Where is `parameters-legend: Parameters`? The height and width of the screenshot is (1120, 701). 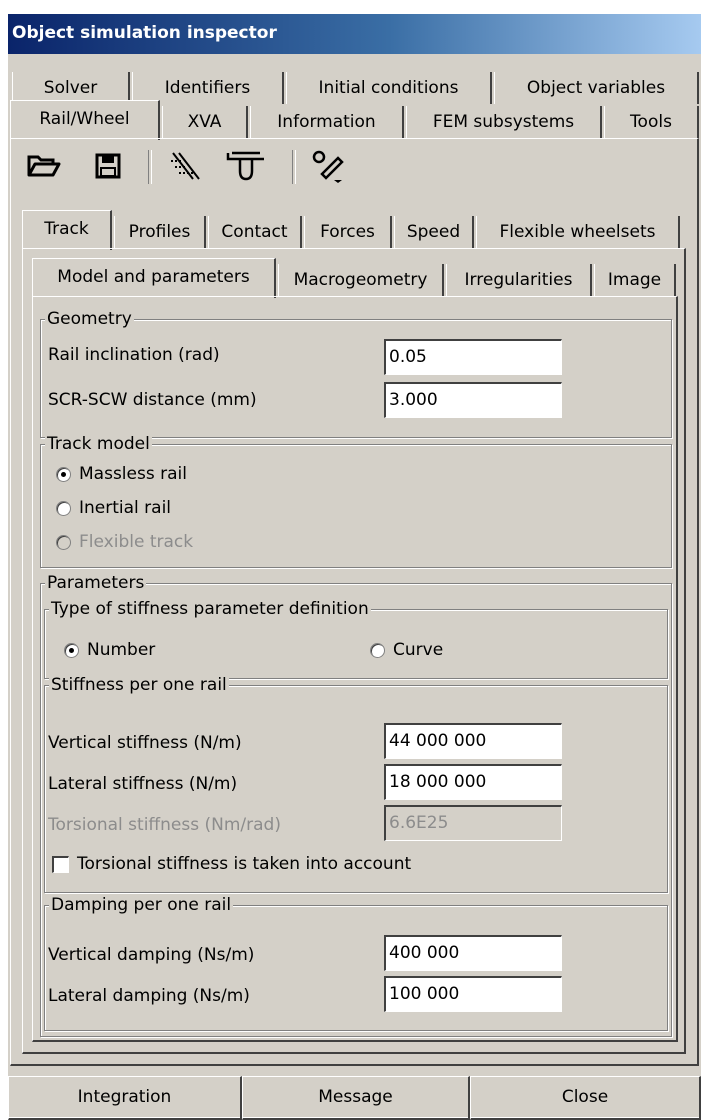
parameters-legend: Parameters is located at coordinates (96, 583).